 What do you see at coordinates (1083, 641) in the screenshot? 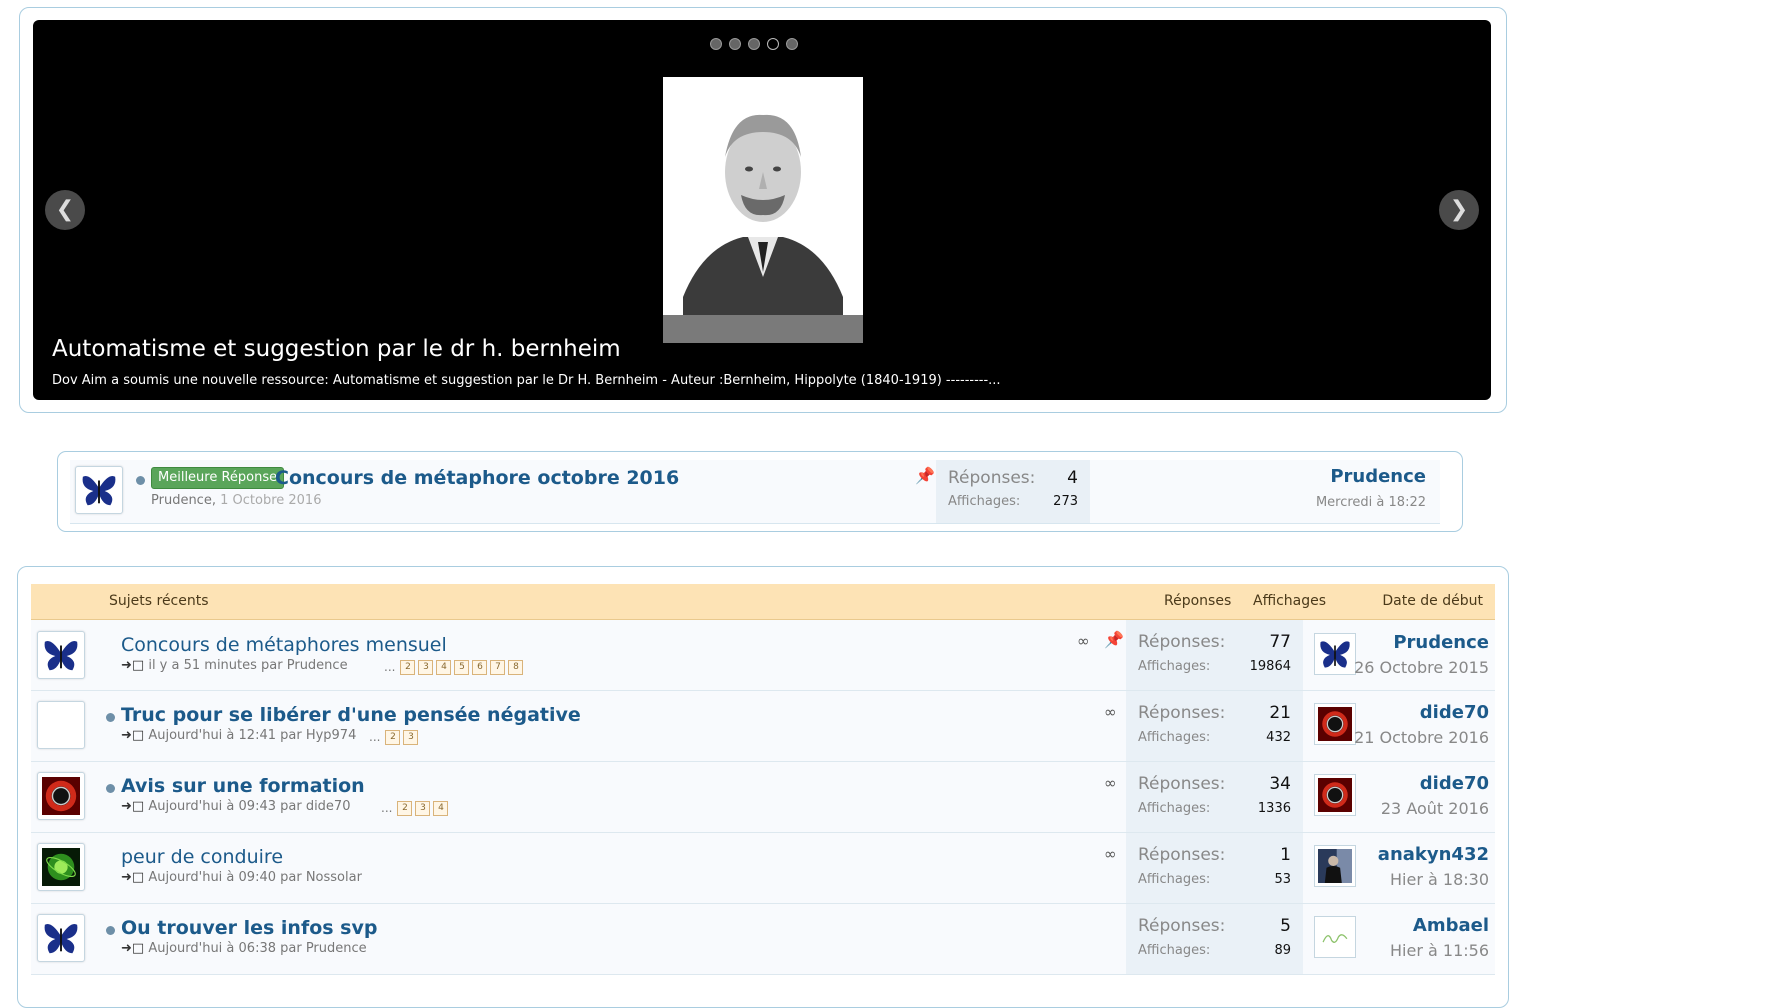
I see `glasses-icon: ∞` at bounding box center [1083, 641].